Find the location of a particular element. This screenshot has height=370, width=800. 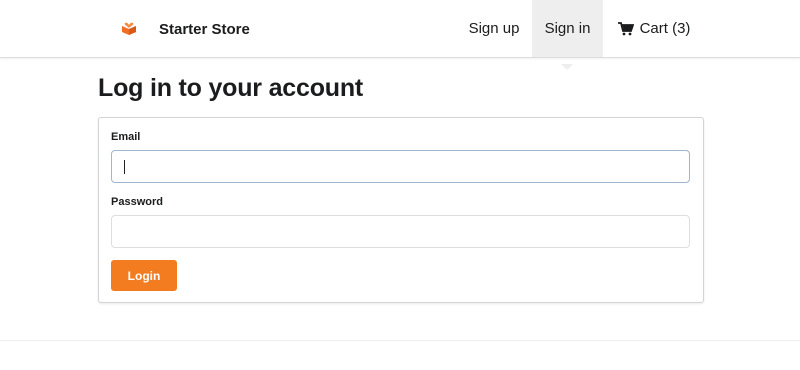

page-title: Log in to your account is located at coordinates (231, 88).